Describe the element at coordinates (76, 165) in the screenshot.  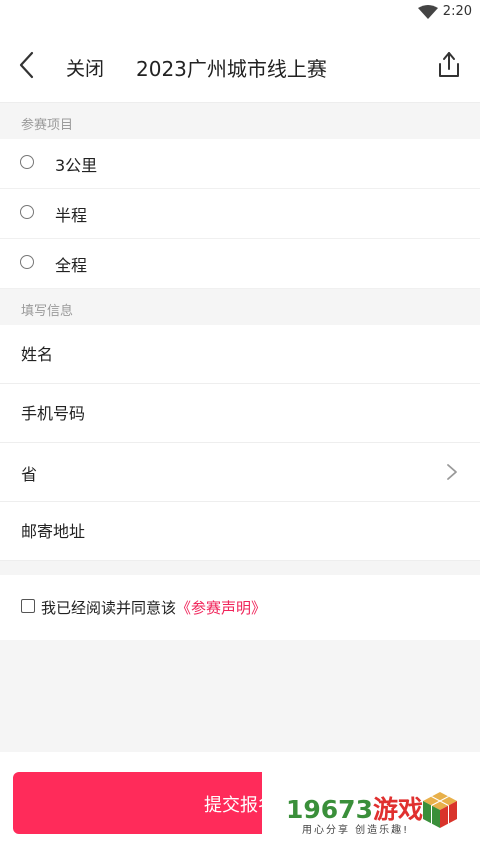
I see `entry-option-label: 3公里` at that location.